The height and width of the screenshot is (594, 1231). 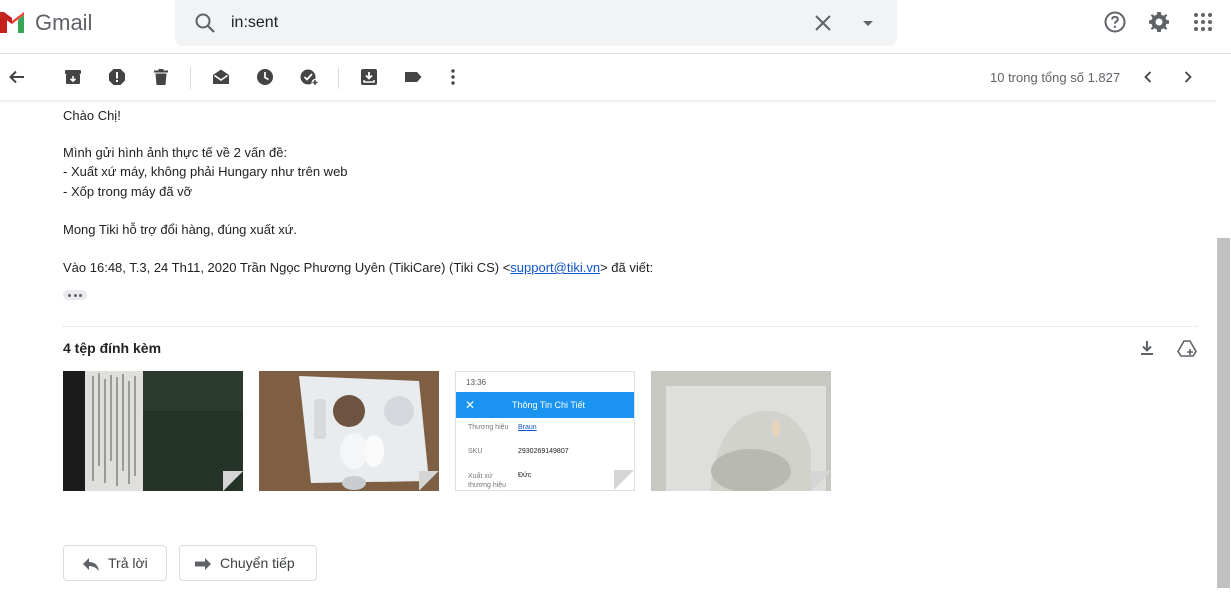 What do you see at coordinates (470, 405) in the screenshot?
I see `close-icon: ✕` at bounding box center [470, 405].